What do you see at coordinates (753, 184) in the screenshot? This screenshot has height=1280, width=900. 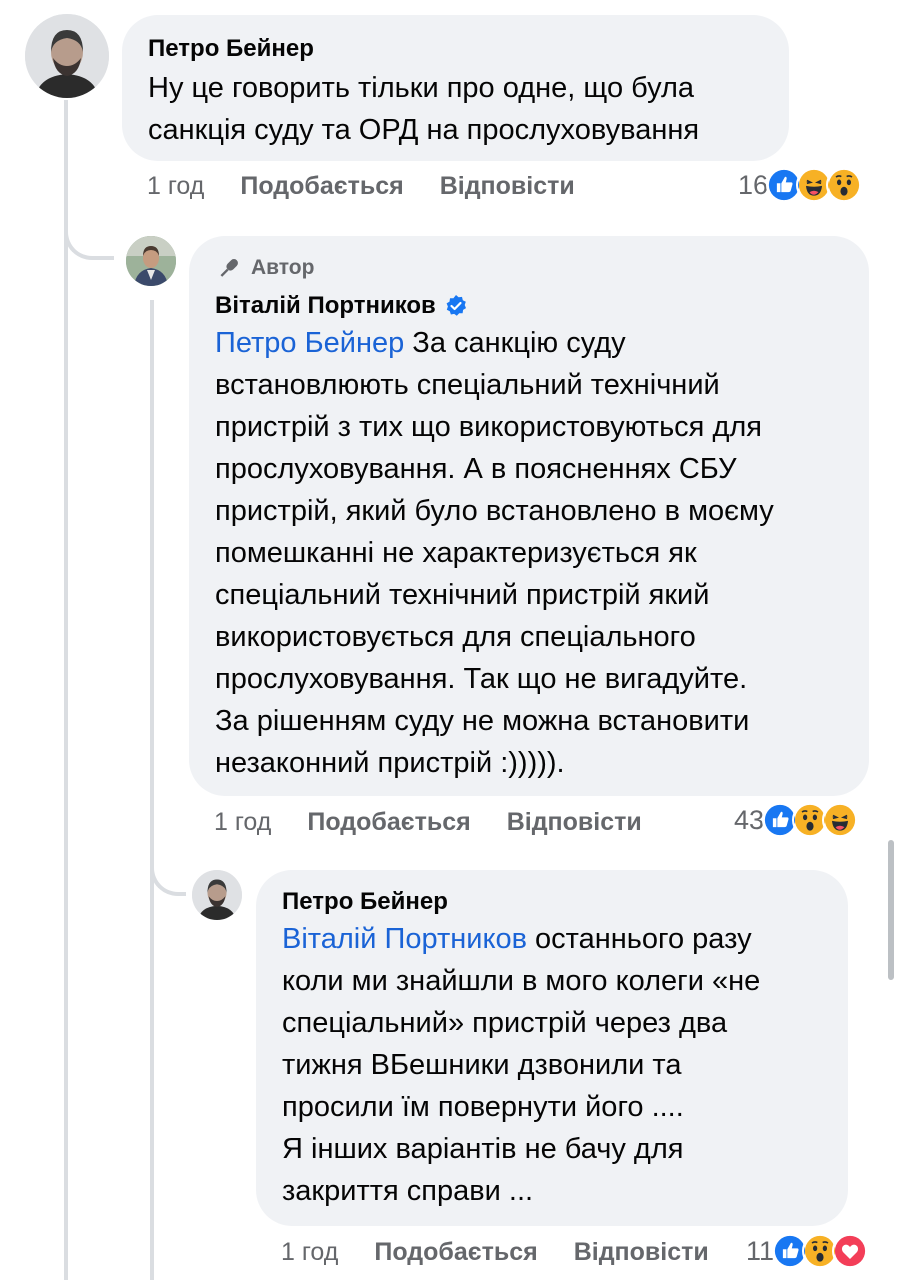 I see `reaction-count: 16` at bounding box center [753, 184].